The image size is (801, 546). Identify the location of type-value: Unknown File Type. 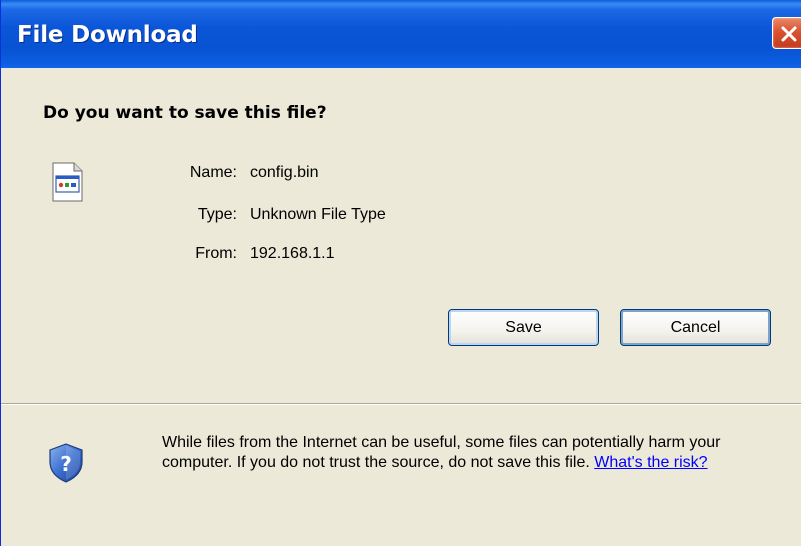
(318, 214).